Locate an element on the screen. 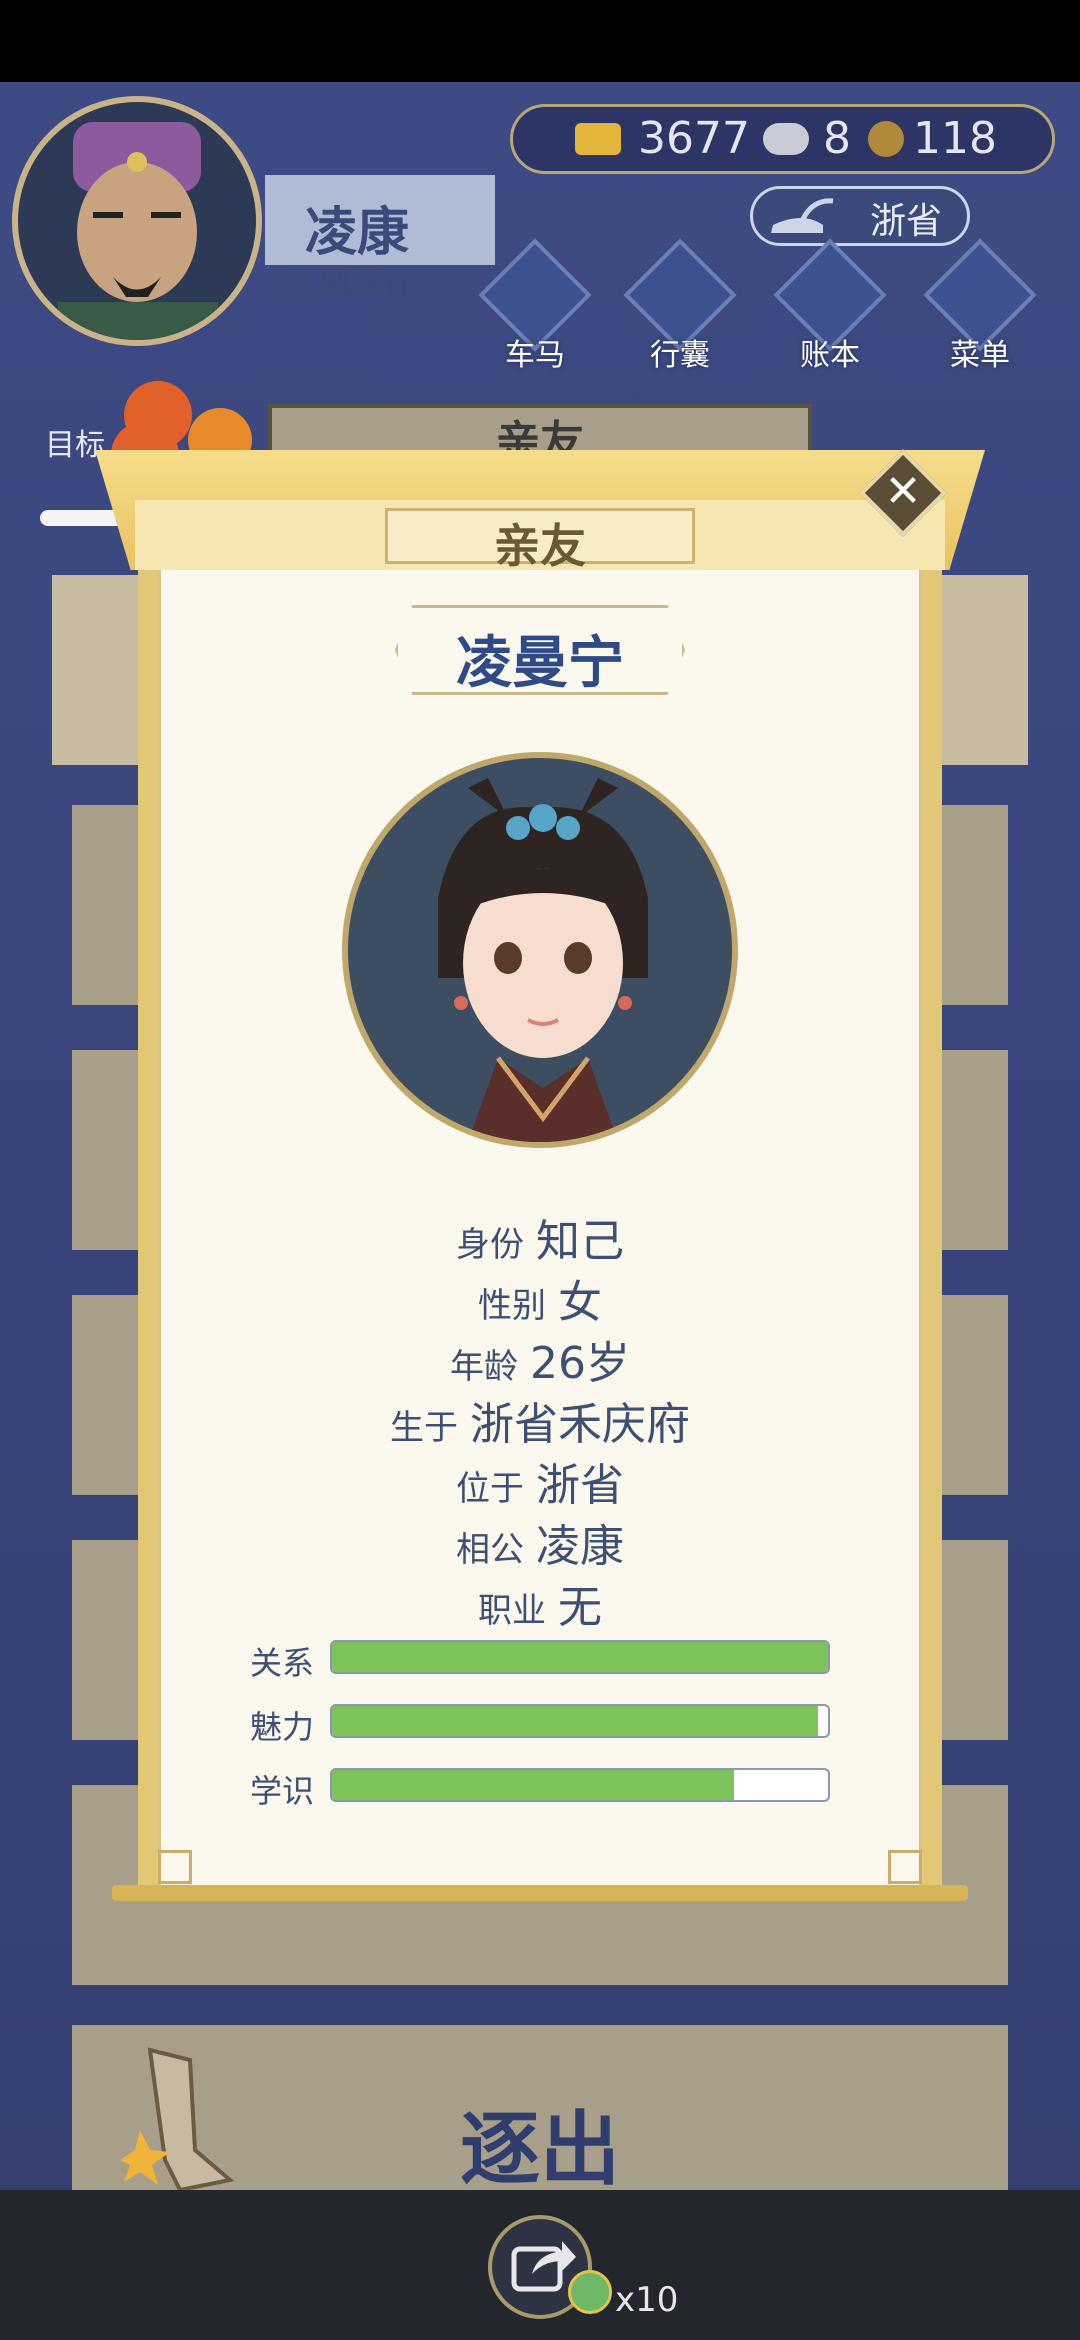 The width and height of the screenshot is (1080, 2340). relationship-bar-fill is located at coordinates (580, 1657).